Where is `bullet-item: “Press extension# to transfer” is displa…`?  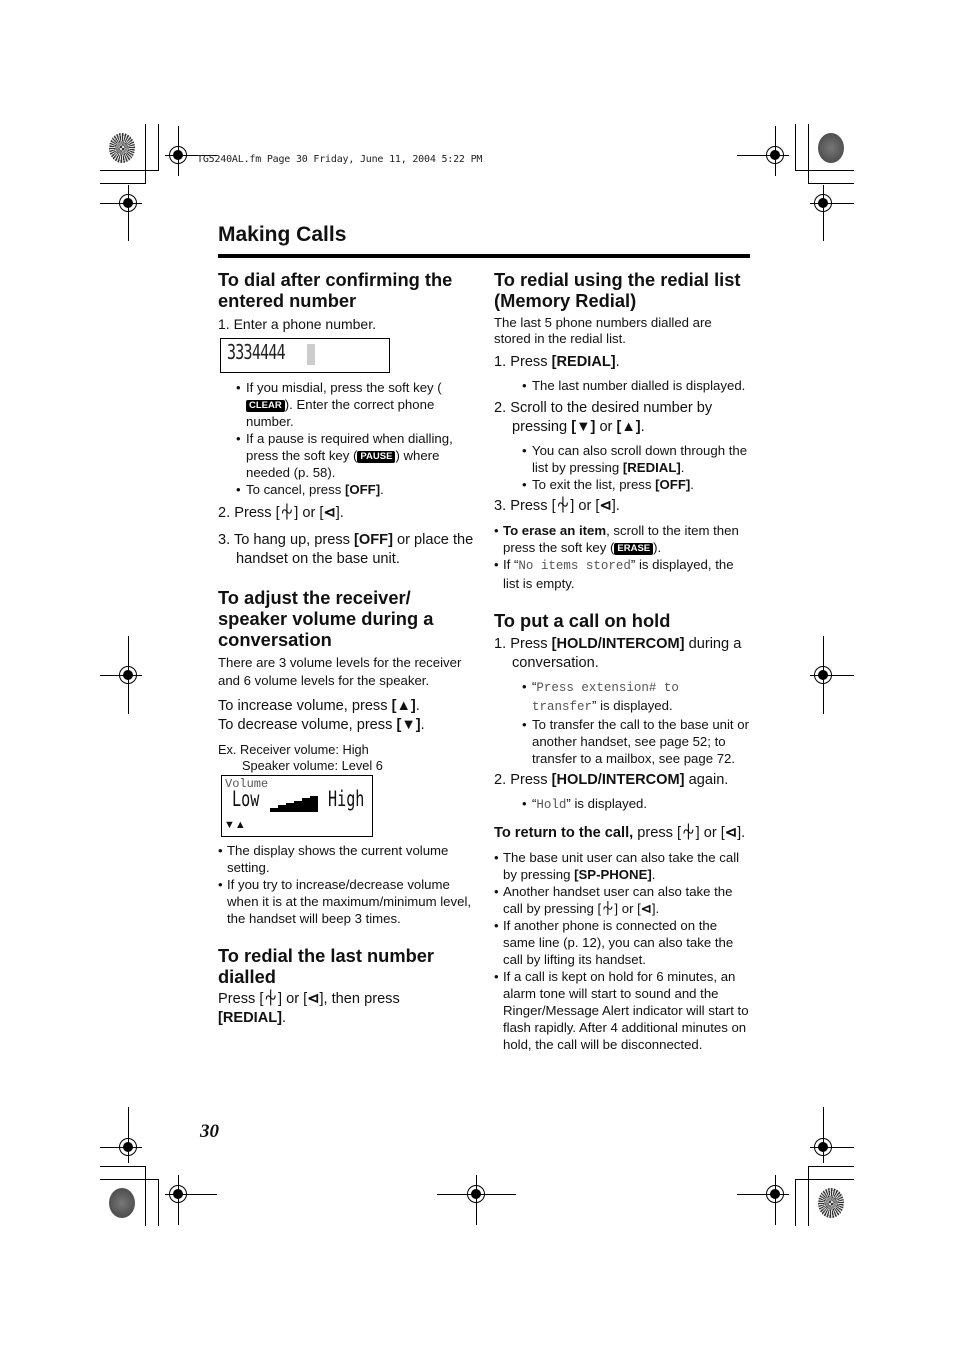 bullet-item: “Press extension# to transfer” is displa… is located at coordinates (636, 697).